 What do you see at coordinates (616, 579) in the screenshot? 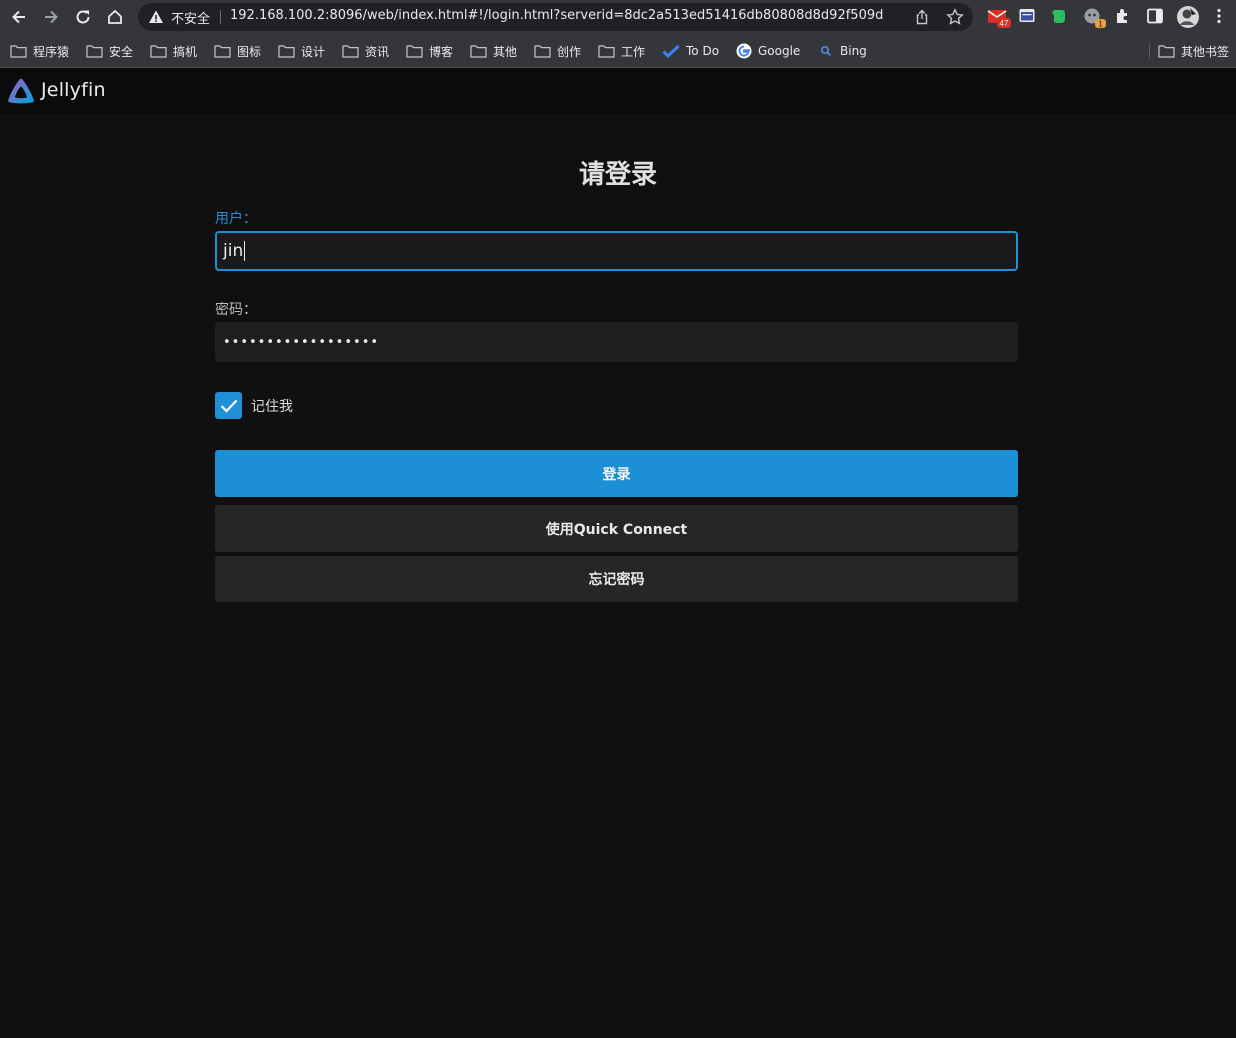
I see `forgot-password-button: 忘记密码` at bounding box center [616, 579].